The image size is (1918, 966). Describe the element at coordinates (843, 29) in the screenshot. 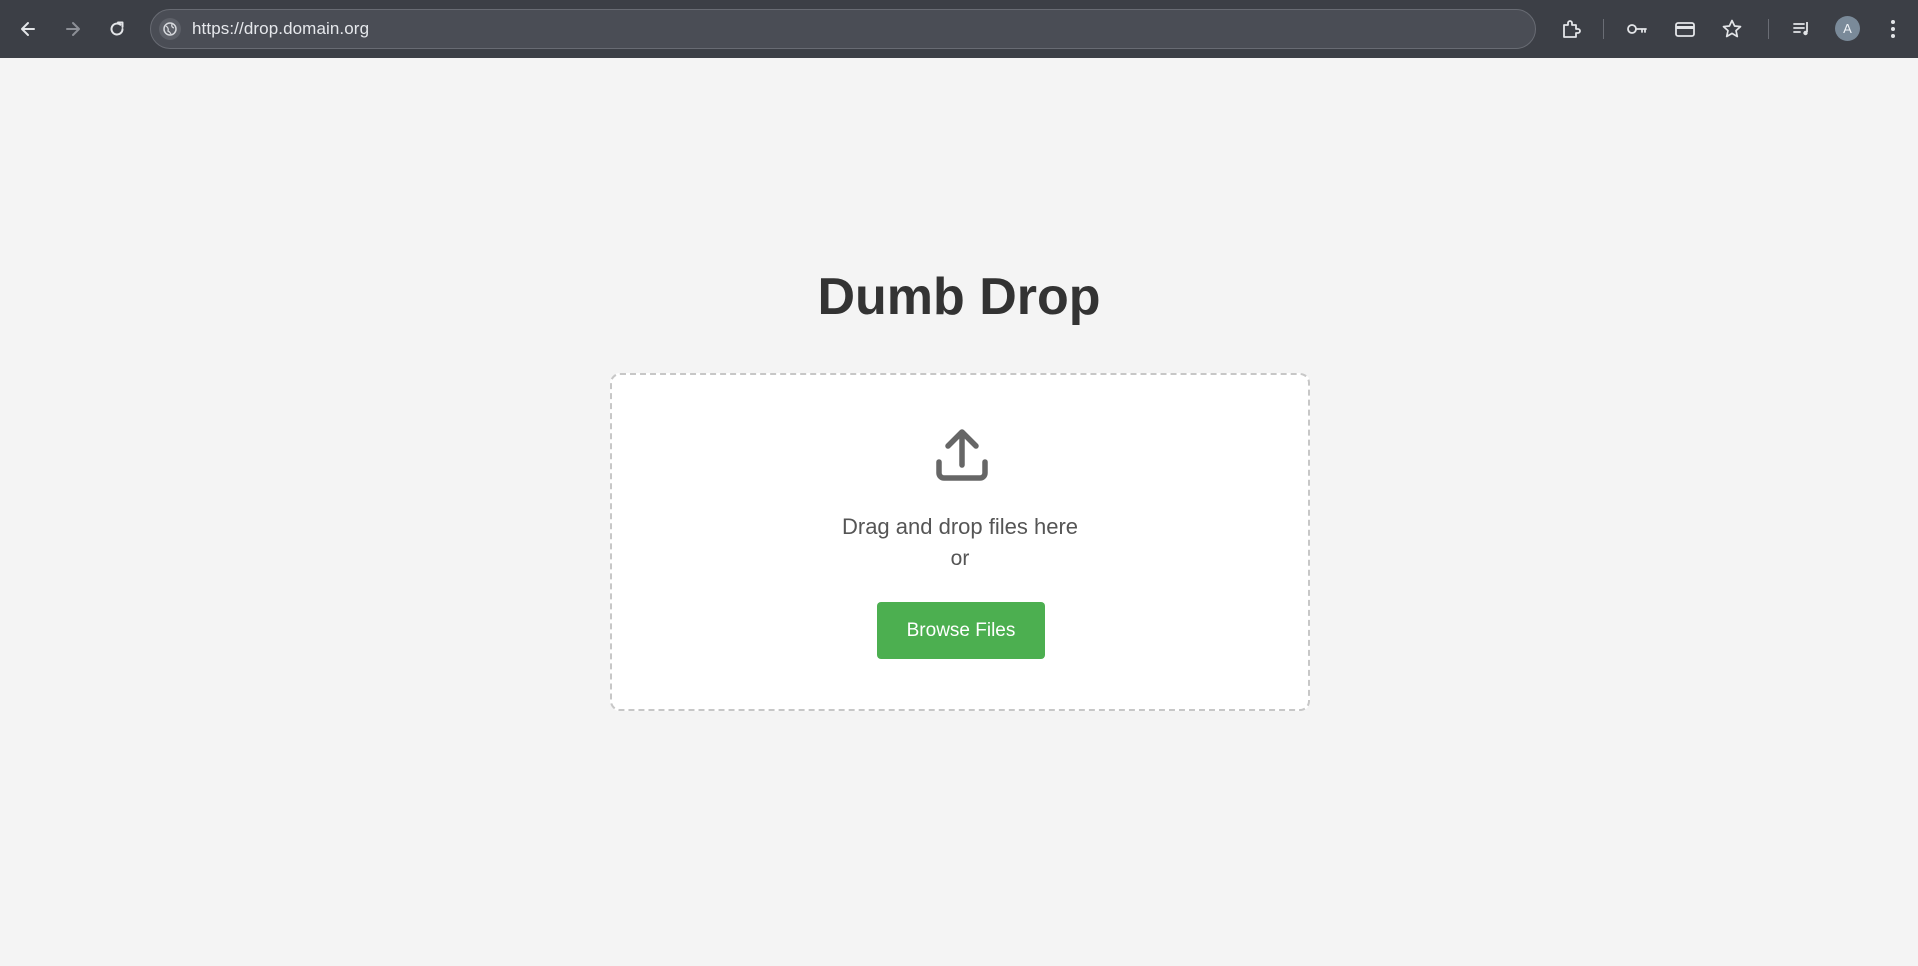

I see `address-bar: https://drop.domain.org` at that location.